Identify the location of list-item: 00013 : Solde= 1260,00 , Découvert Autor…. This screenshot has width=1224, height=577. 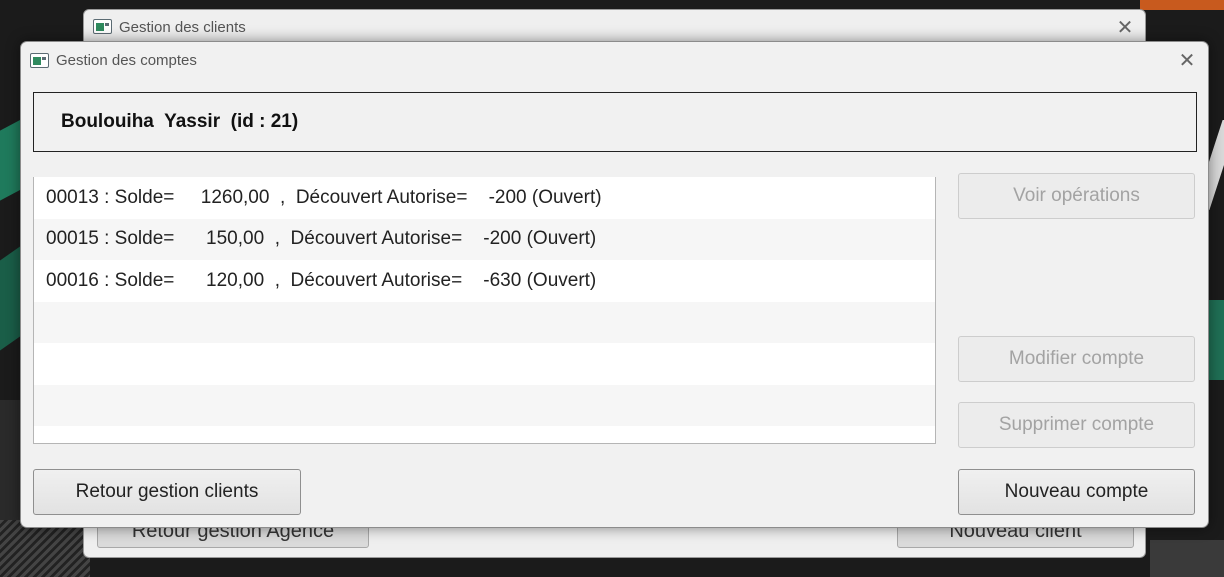
(484, 198).